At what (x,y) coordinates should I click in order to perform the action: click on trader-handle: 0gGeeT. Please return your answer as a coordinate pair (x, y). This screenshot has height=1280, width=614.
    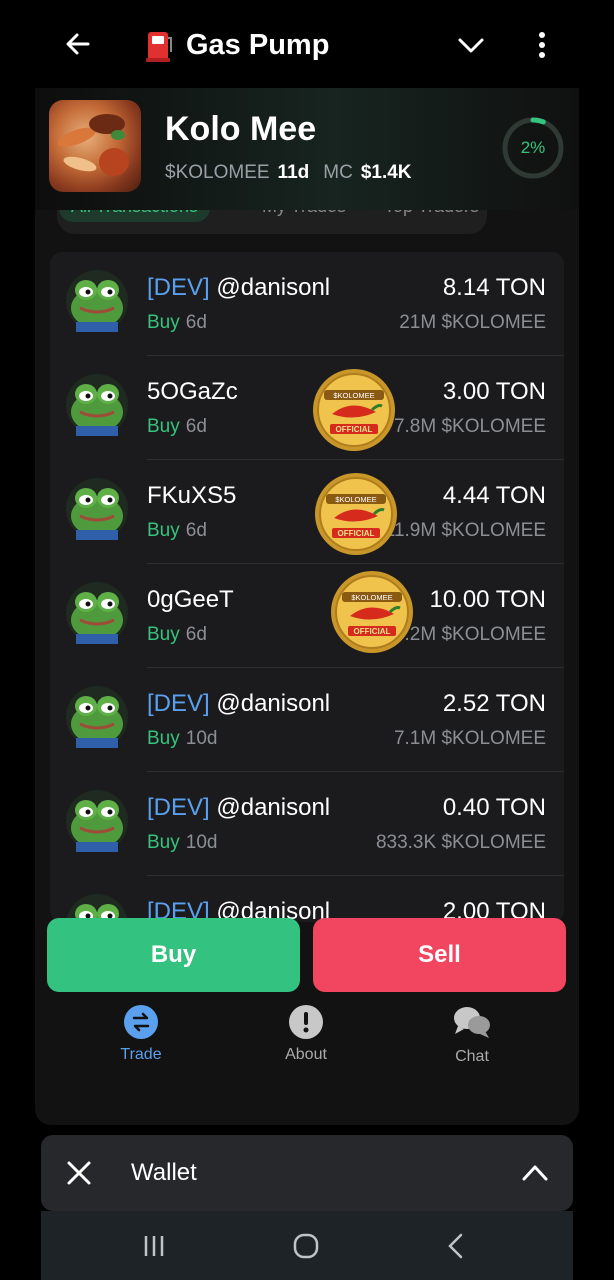
    Looking at the image, I should click on (190, 599).